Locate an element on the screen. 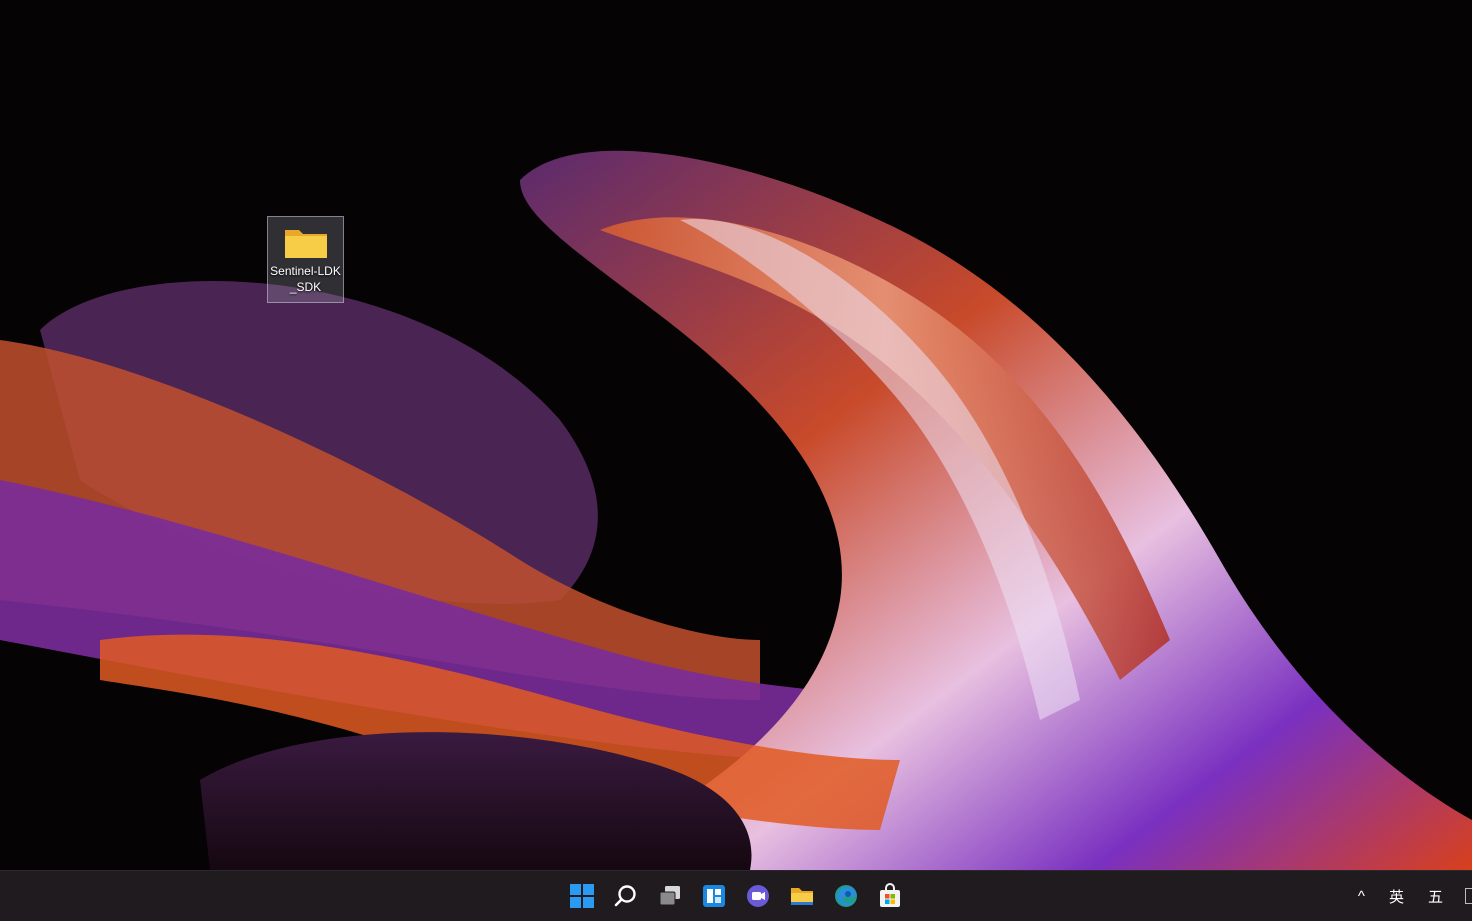  desktop-icon-label: Sentinel-LDK_SDK is located at coordinates (305, 279).